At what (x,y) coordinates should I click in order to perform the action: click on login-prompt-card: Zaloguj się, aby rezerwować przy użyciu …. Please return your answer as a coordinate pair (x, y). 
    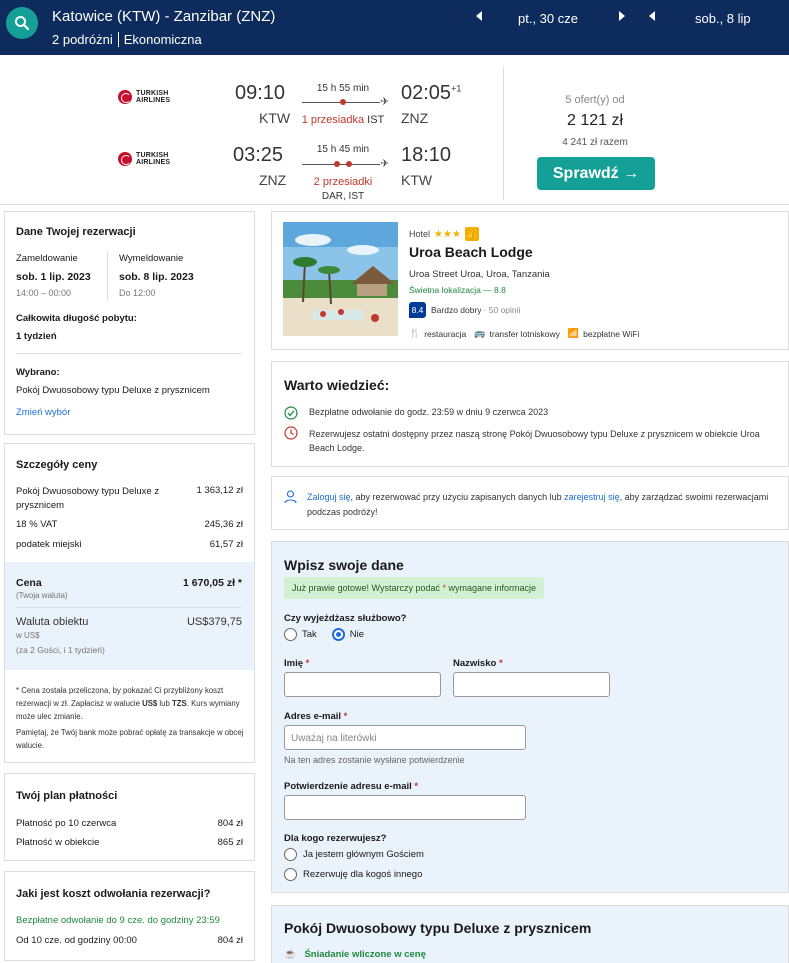
    Looking at the image, I should click on (530, 503).